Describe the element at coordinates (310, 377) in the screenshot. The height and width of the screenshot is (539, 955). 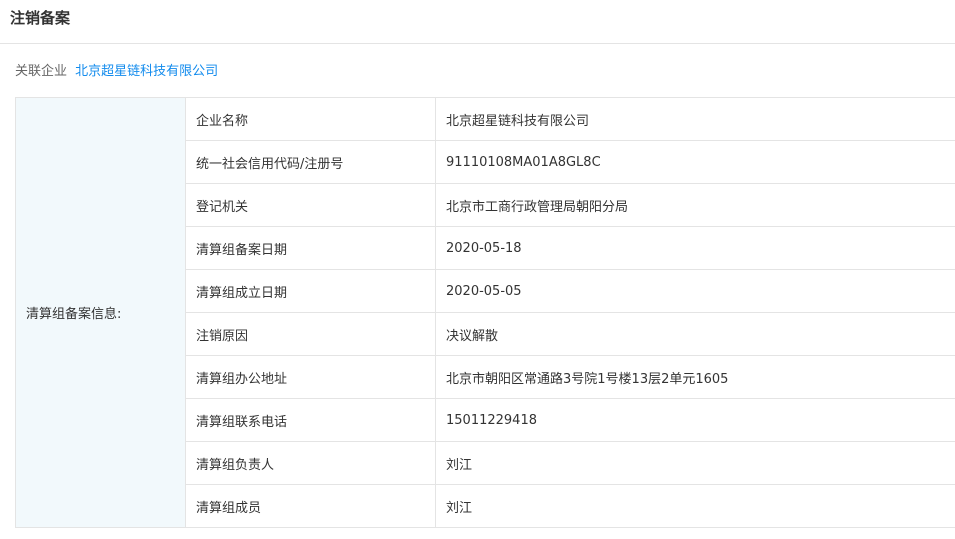
I see `field-label: 清算组办公地址` at that location.